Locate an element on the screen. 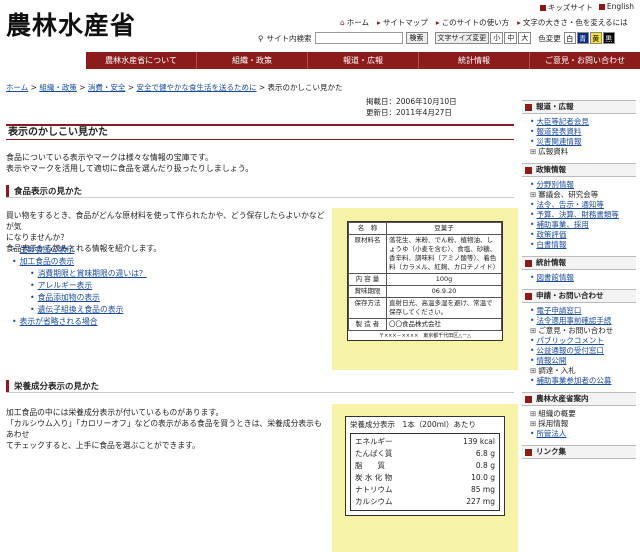 Image resolution: width=640 pixels, height=552 pixels. sidebar-item-label: 採用情報 is located at coordinates (553, 423).